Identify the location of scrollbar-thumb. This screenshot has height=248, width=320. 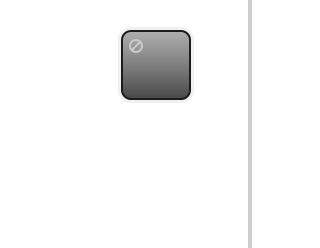
(250, 124).